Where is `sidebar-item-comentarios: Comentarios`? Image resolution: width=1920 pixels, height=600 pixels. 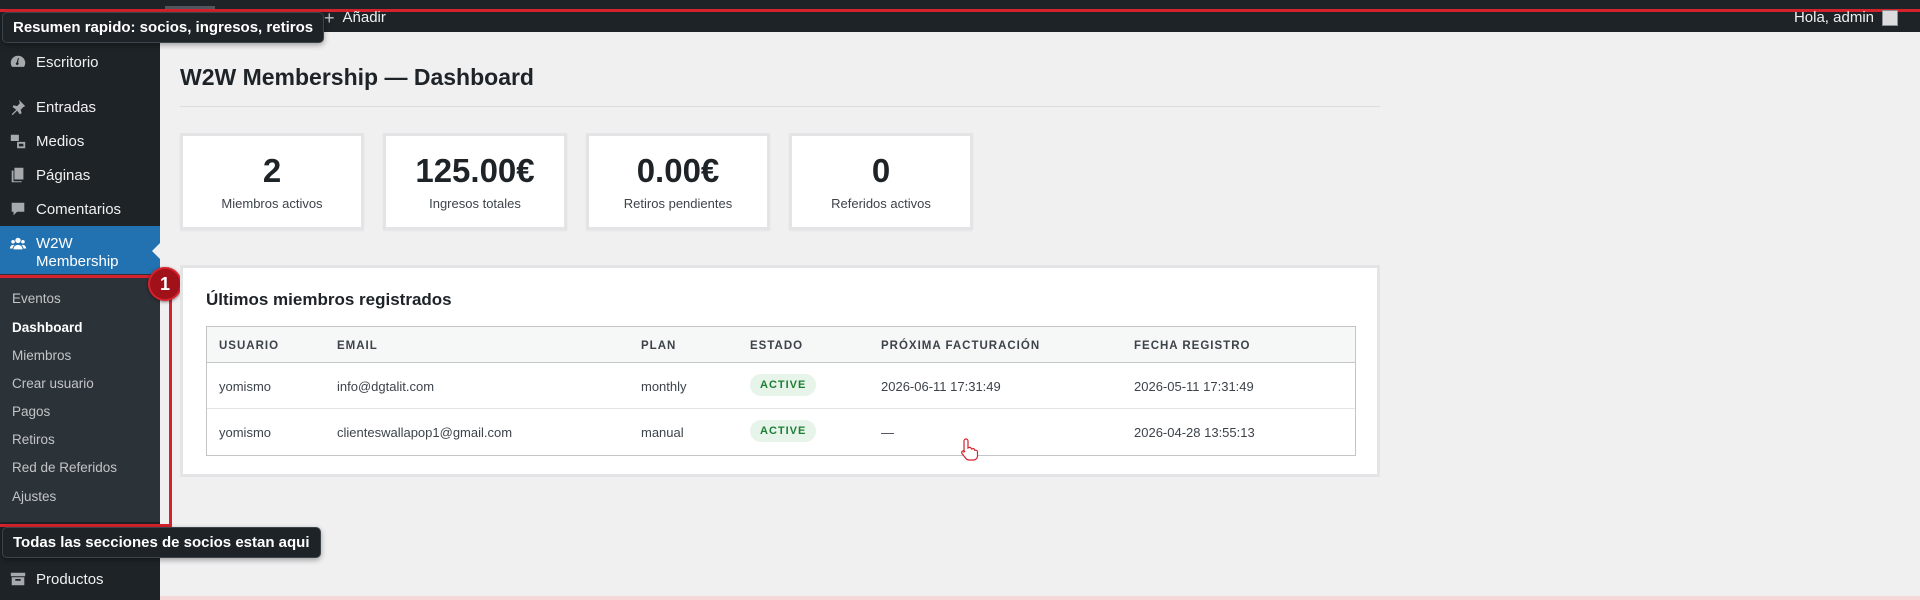
sidebar-item-comentarios: Comentarios is located at coordinates (80, 209).